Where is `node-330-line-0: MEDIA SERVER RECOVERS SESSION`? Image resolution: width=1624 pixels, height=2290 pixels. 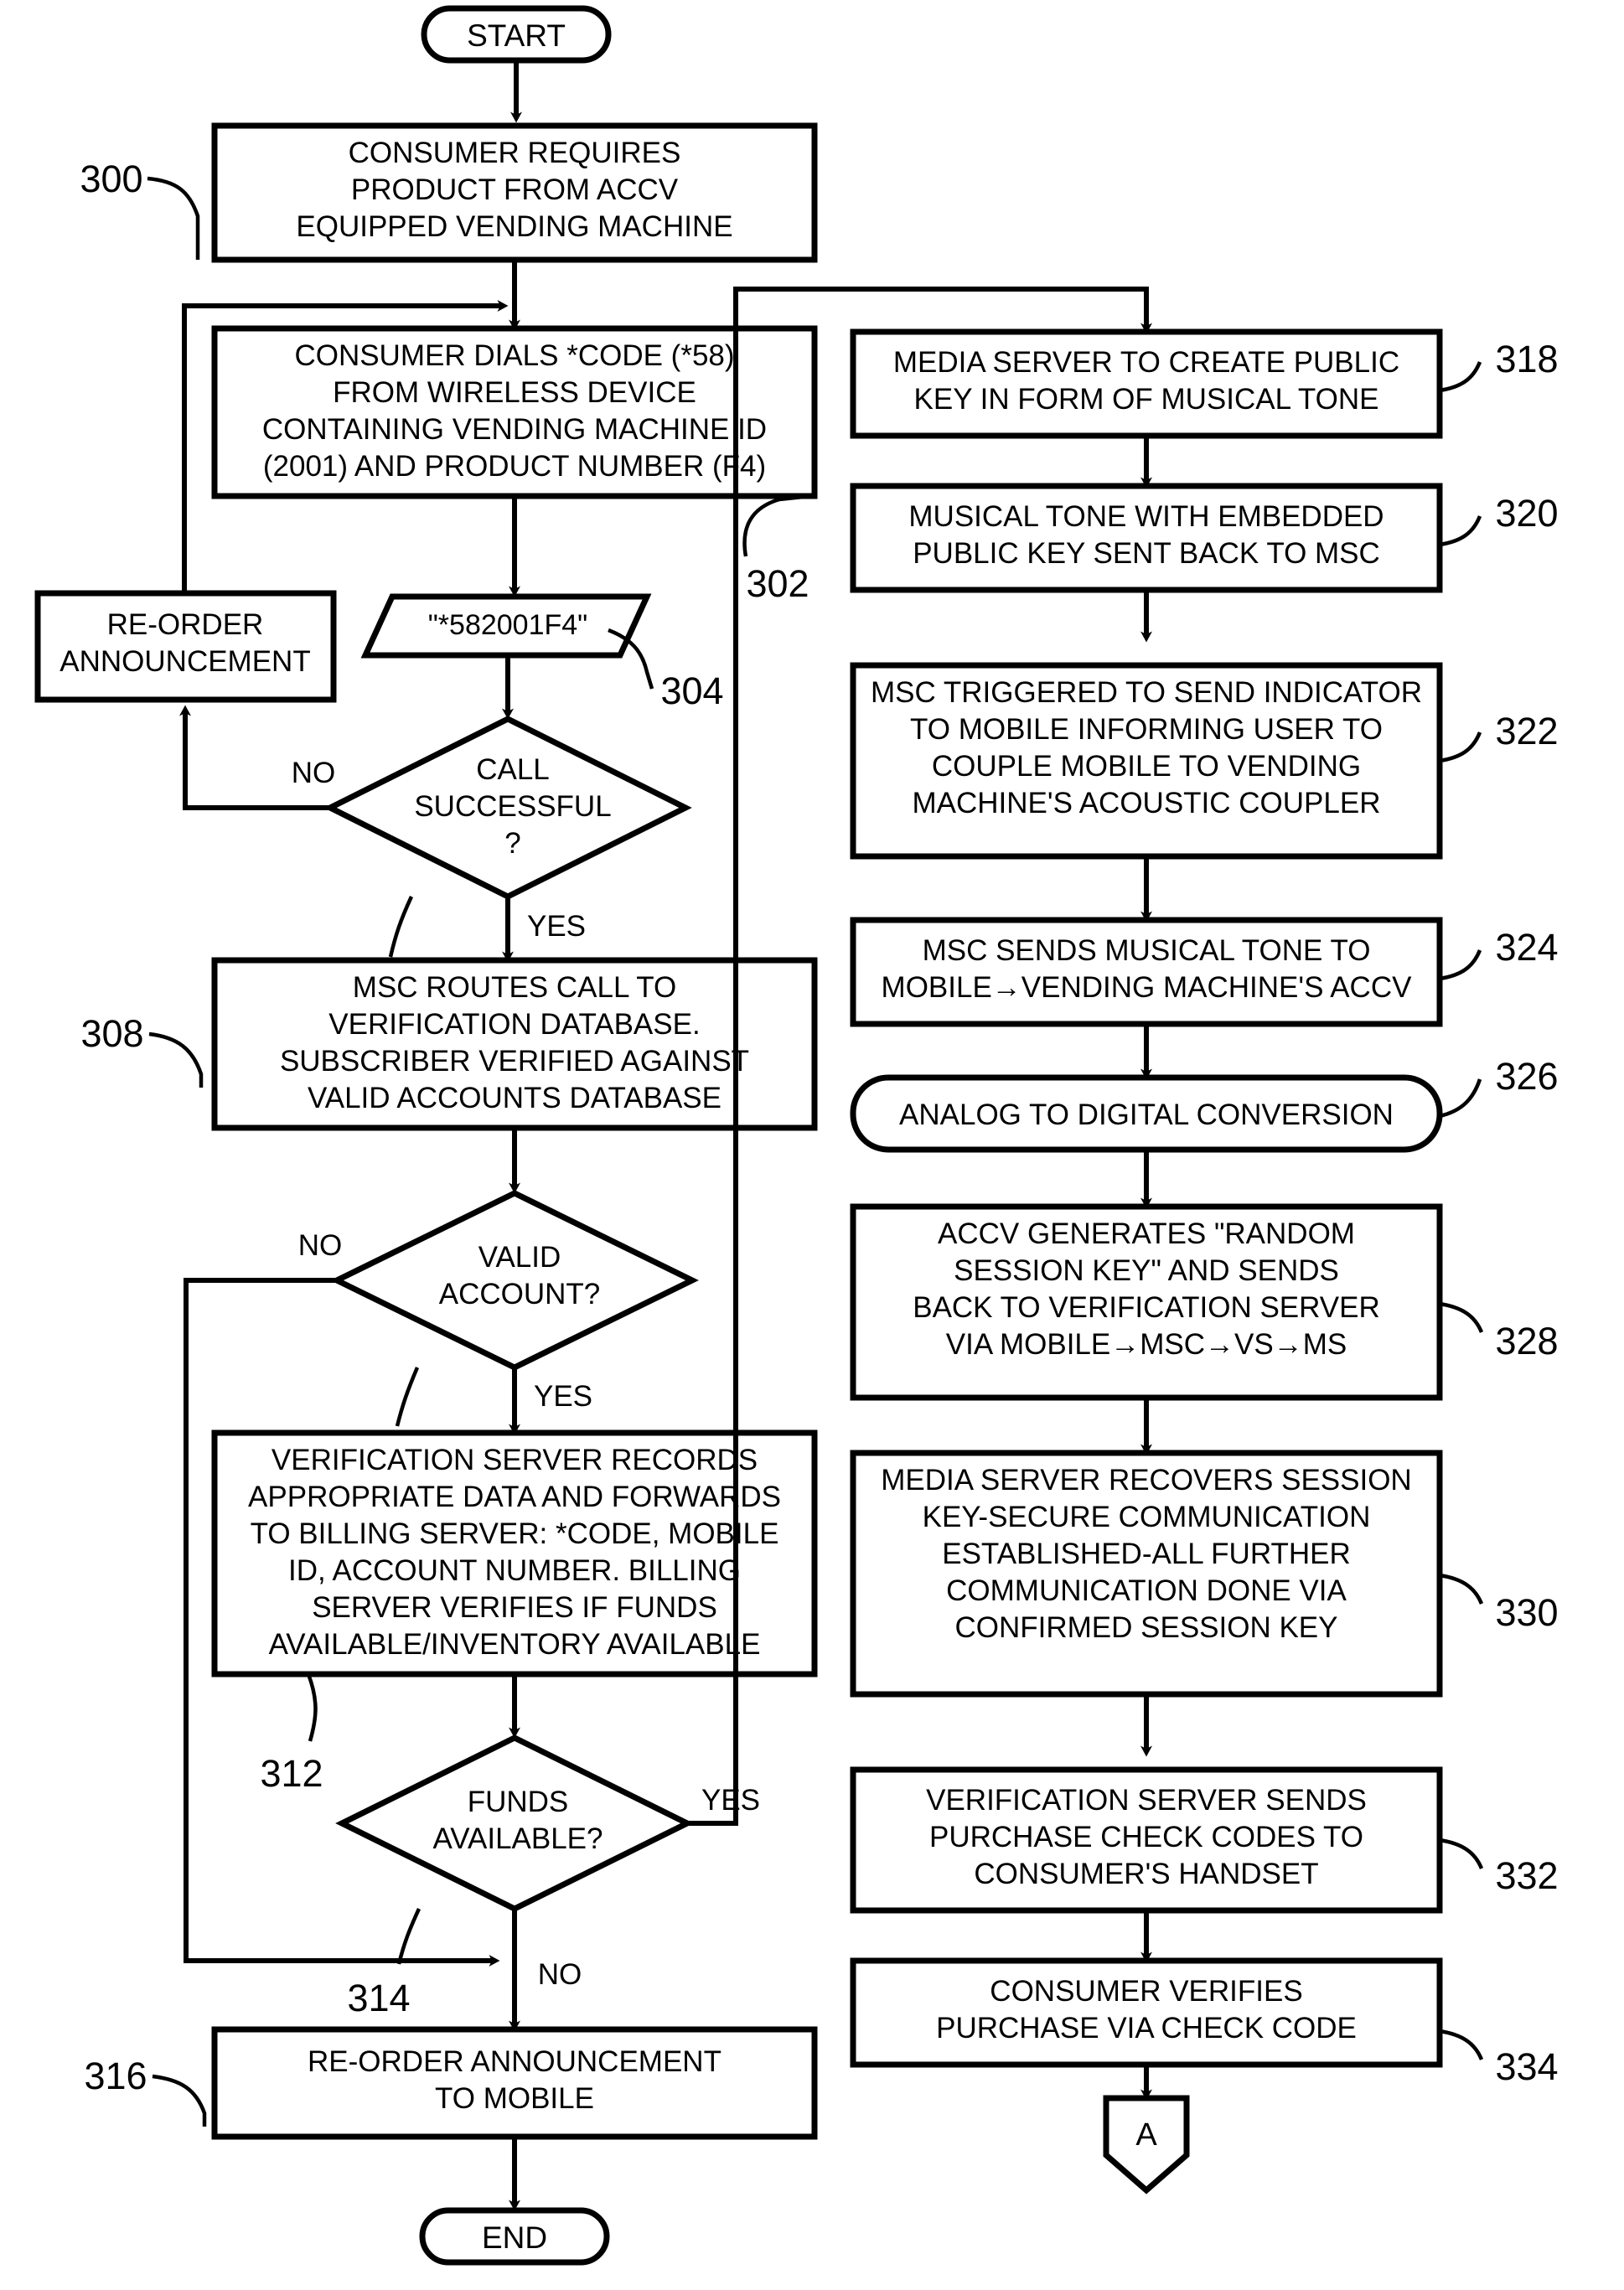 node-330-line-0: MEDIA SERVER RECOVERS SESSION is located at coordinates (1146, 1481).